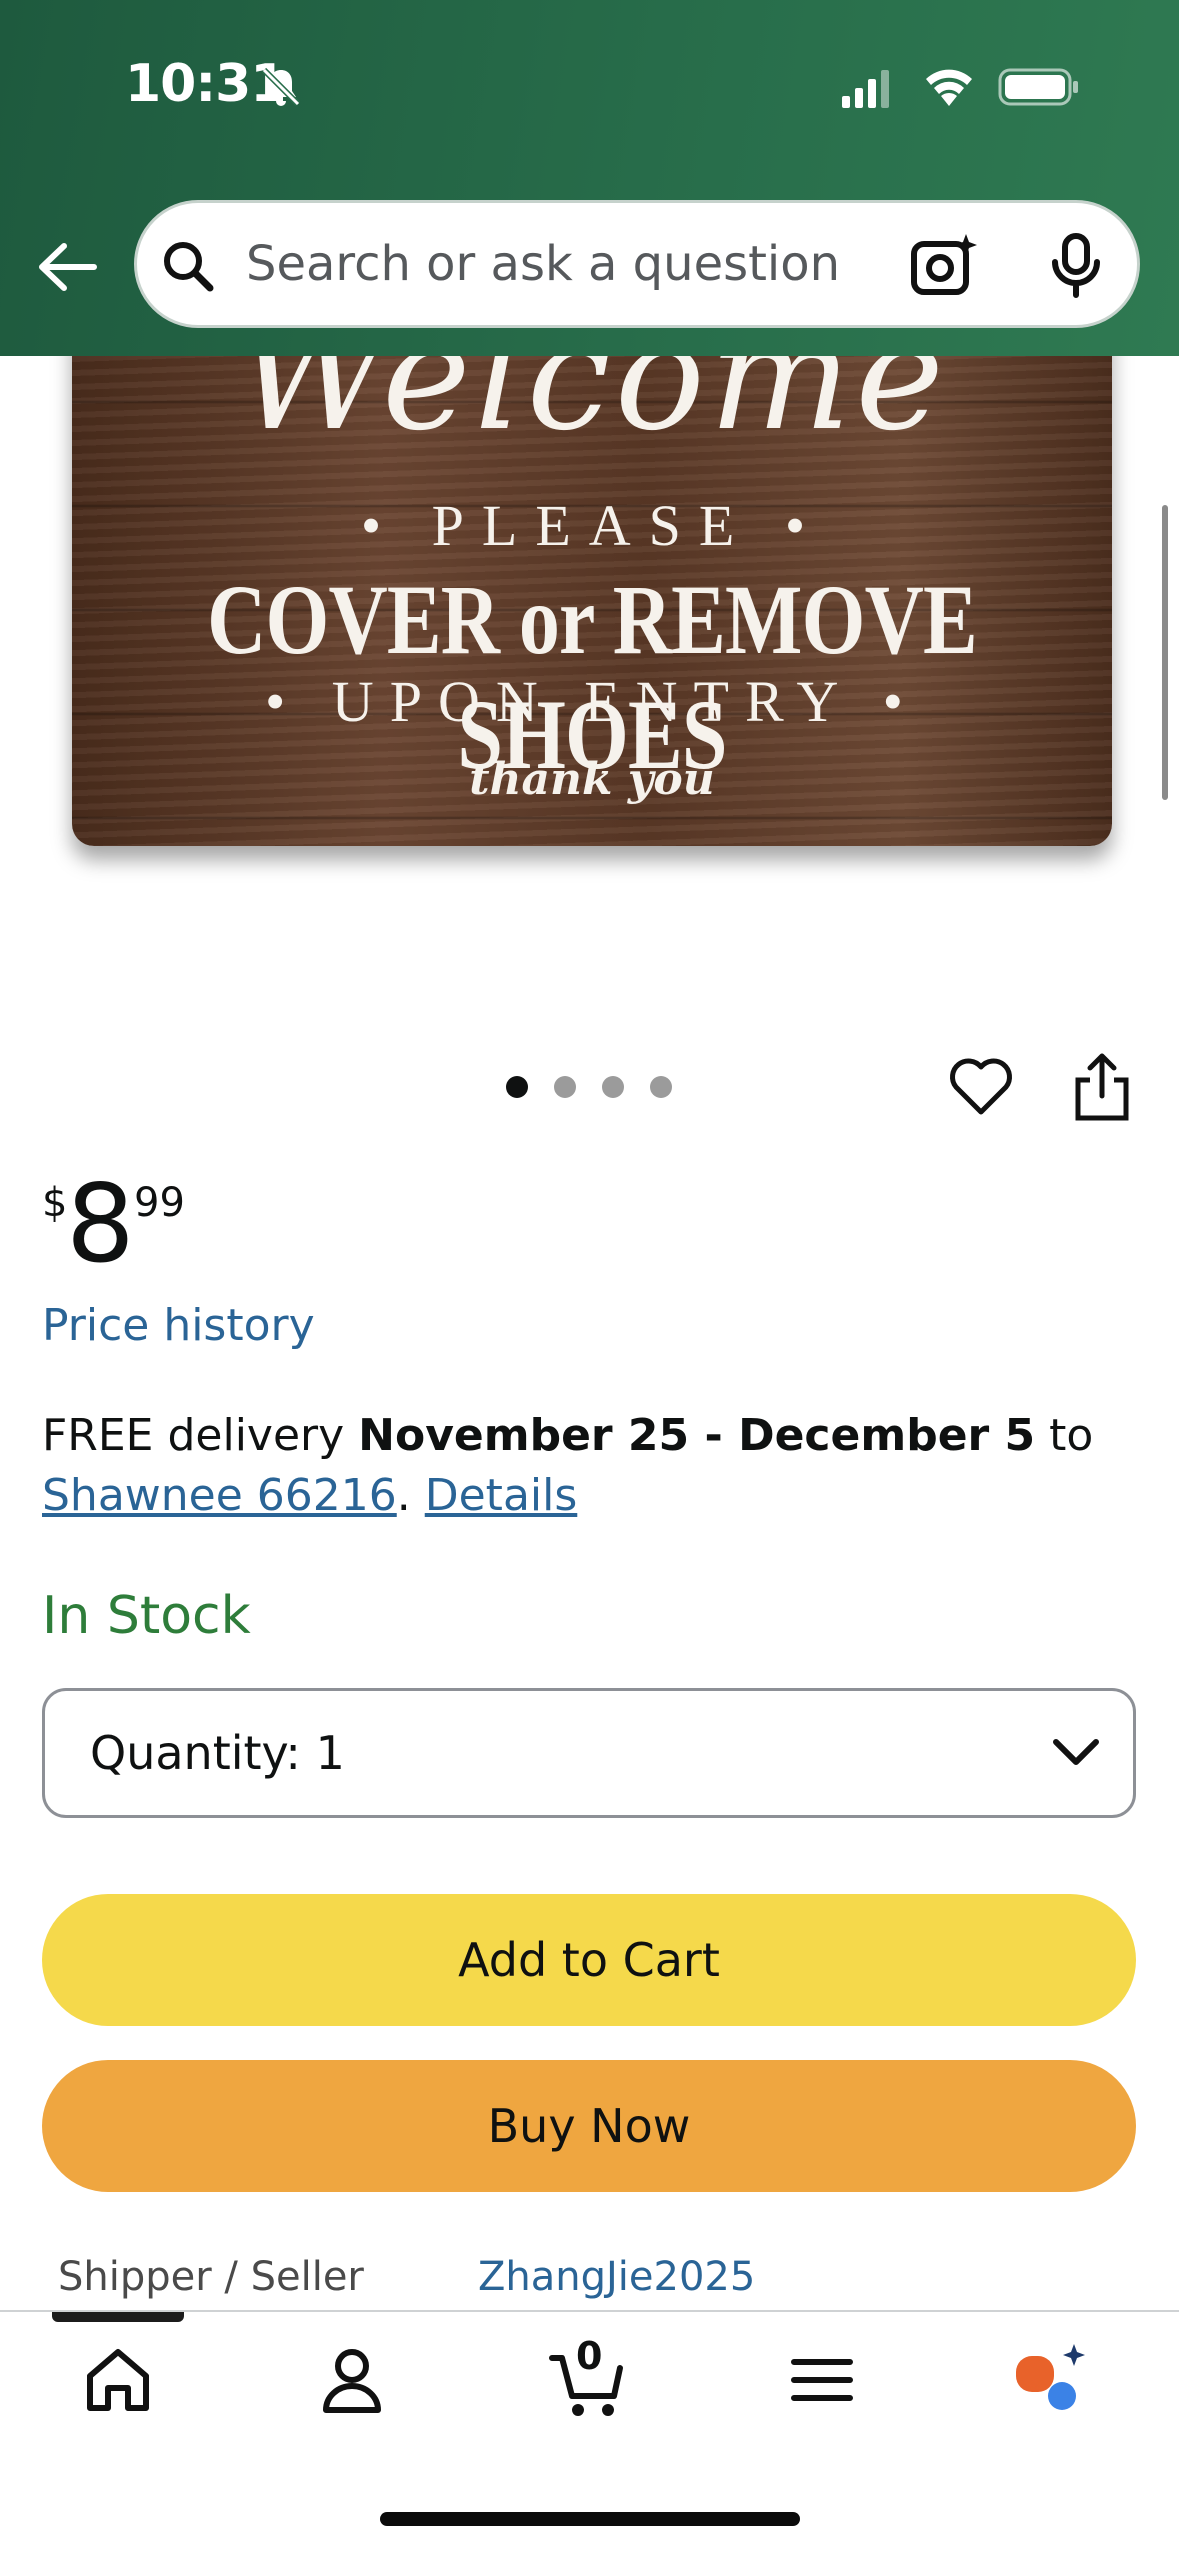 The width and height of the screenshot is (1179, 2556). Describe the element at coordinates (159, 1203) in the screenshot. I see `price-fraction: 99` at that location.